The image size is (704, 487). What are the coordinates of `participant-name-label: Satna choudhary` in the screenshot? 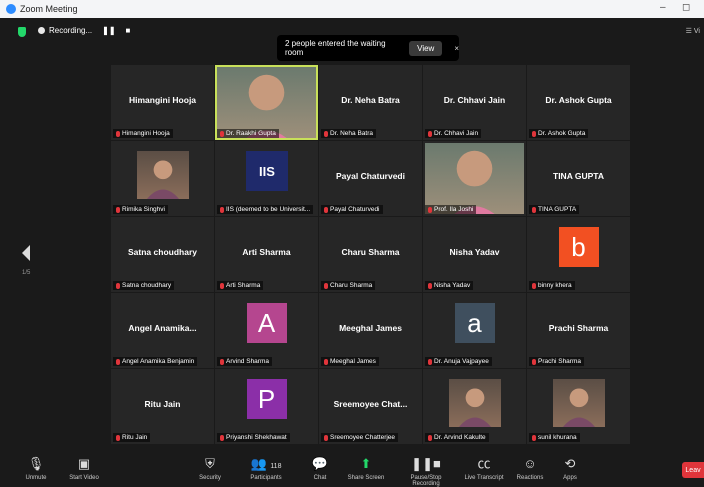 It's located at (144, 285).